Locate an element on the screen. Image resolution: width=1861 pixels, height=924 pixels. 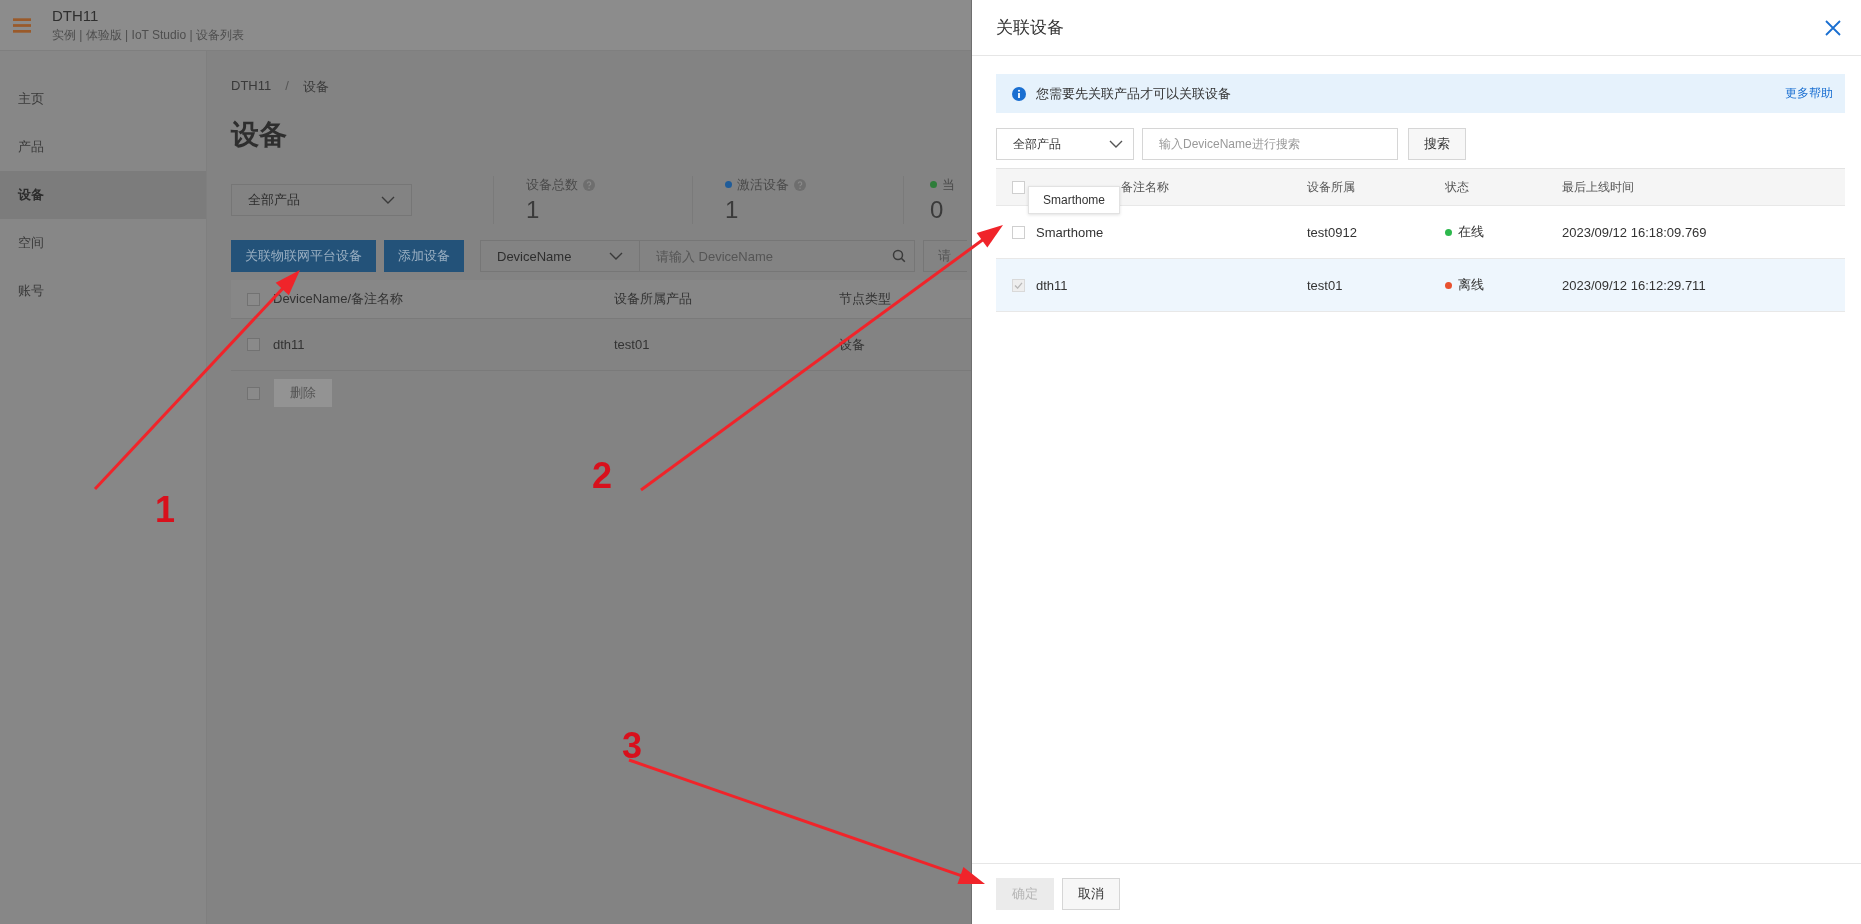
breadcrumb-item: 设备 is located at coordinates (315, 87).